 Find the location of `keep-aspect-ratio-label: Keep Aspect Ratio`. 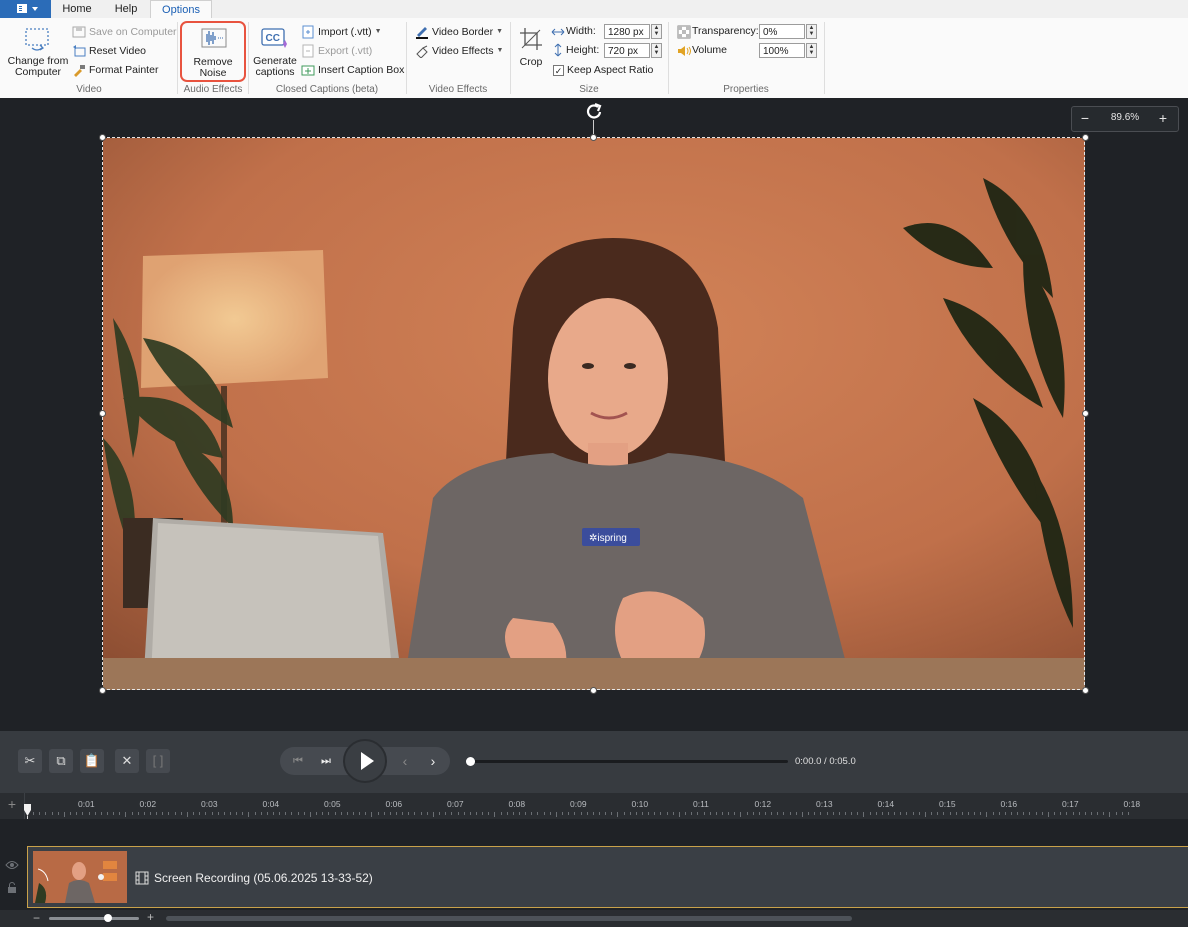

keep-aspect-ratio-label: Keep Aspect Ratio is located at coordinates (610, 70).